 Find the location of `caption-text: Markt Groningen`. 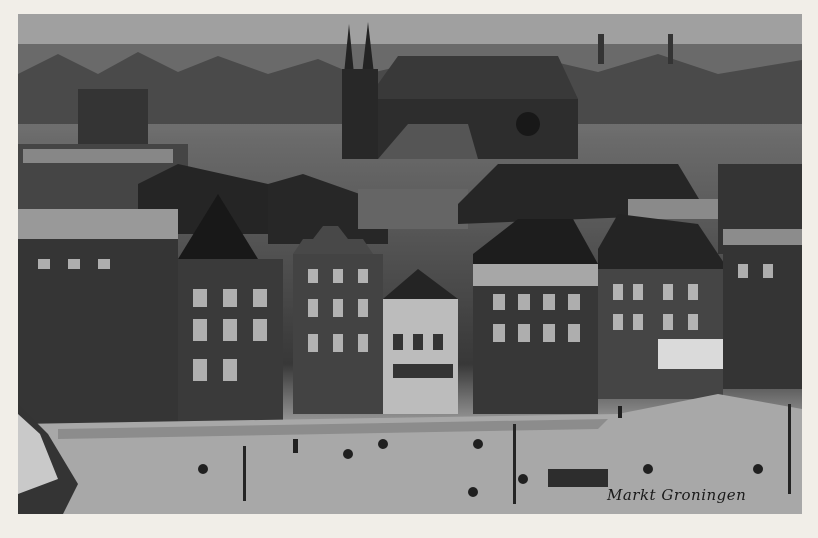

caption-text: Markt Groningen is located at coordinates (677, 495).